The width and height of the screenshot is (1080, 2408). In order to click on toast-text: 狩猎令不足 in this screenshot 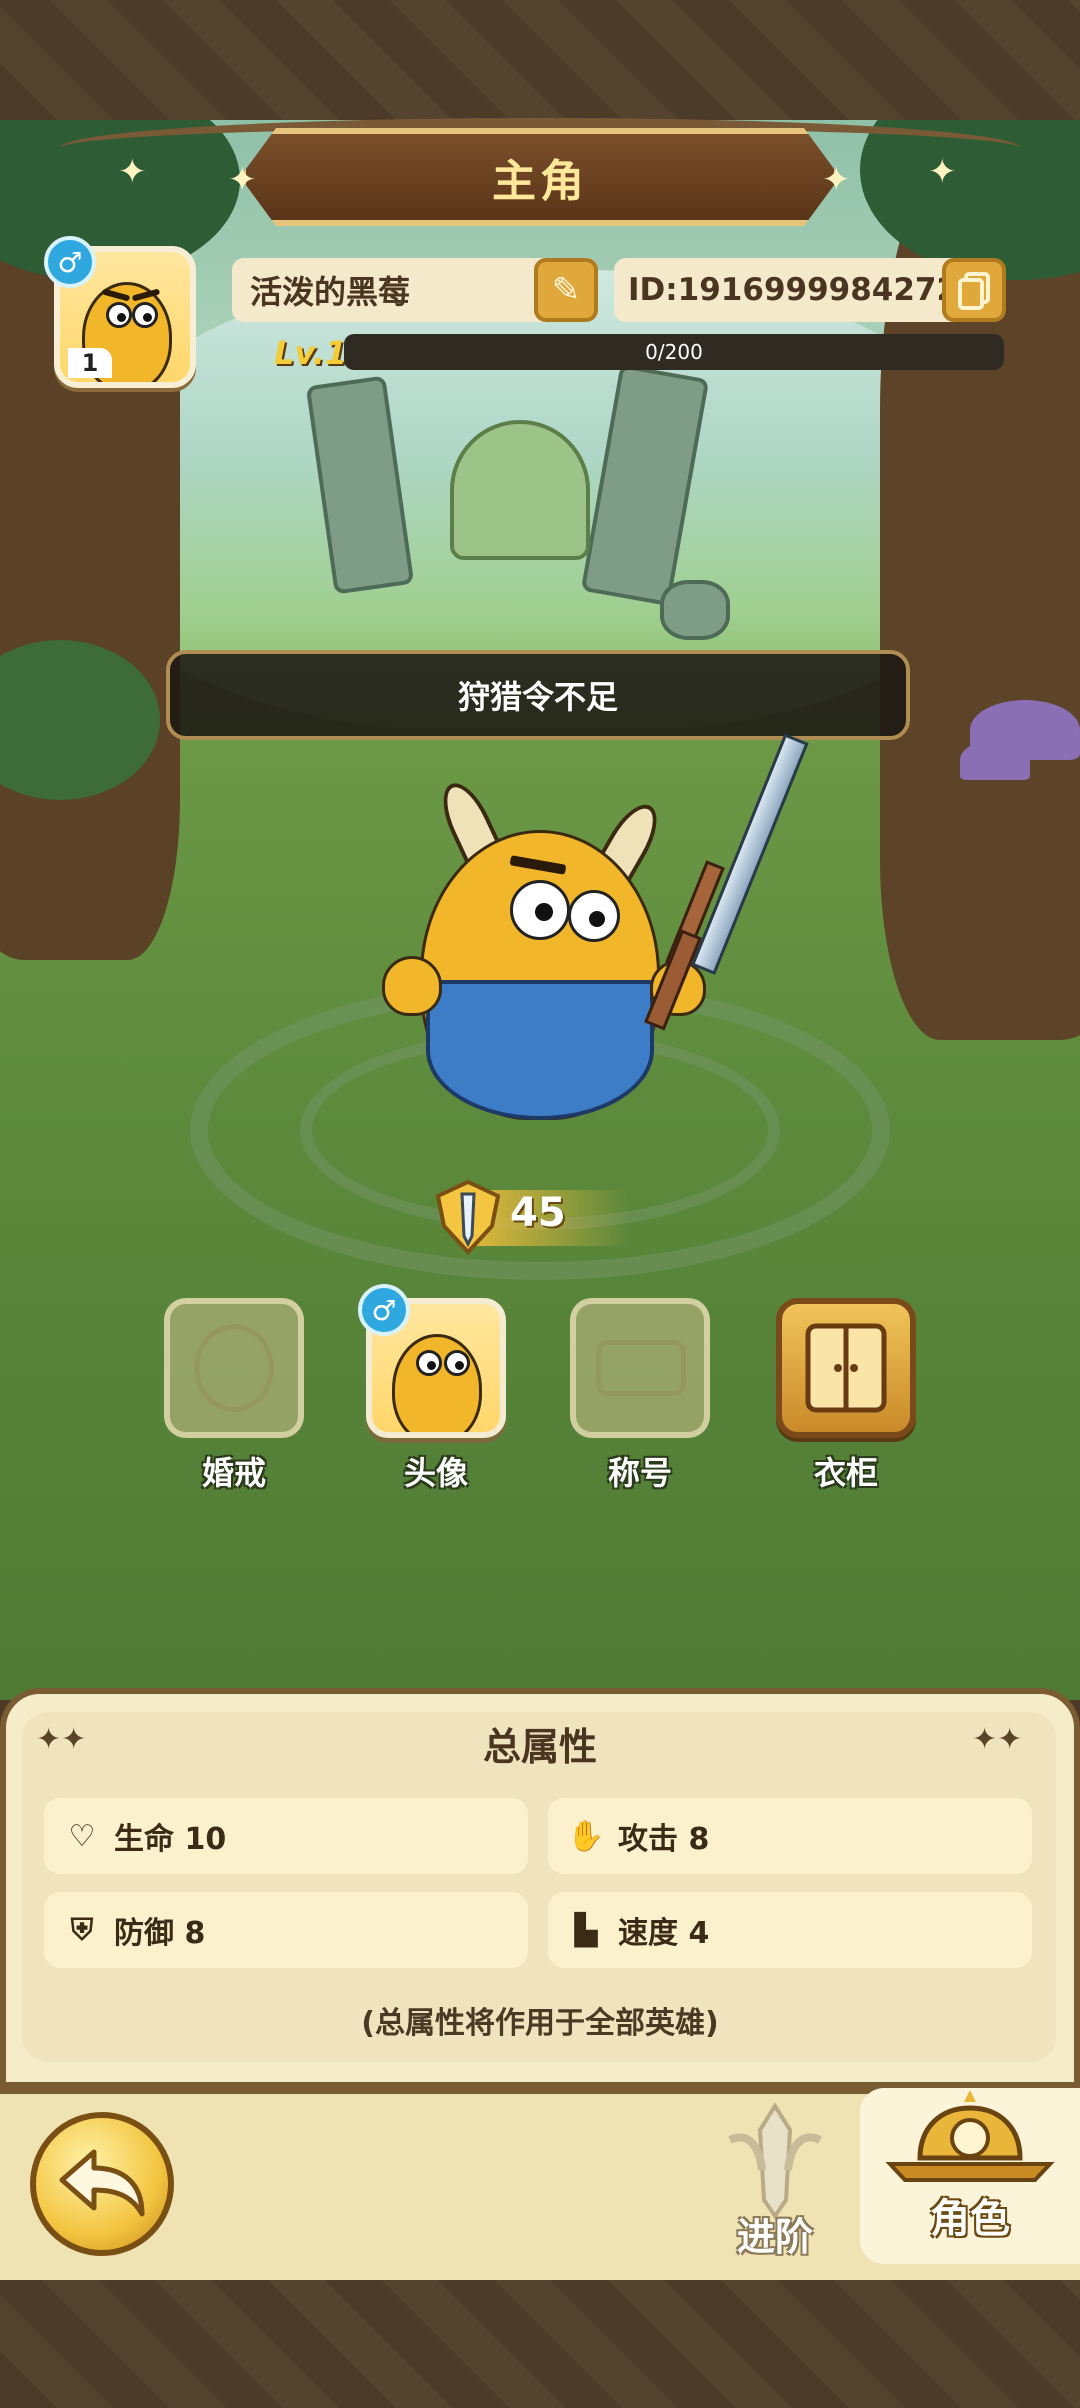, I will do `click(537, 697)`.